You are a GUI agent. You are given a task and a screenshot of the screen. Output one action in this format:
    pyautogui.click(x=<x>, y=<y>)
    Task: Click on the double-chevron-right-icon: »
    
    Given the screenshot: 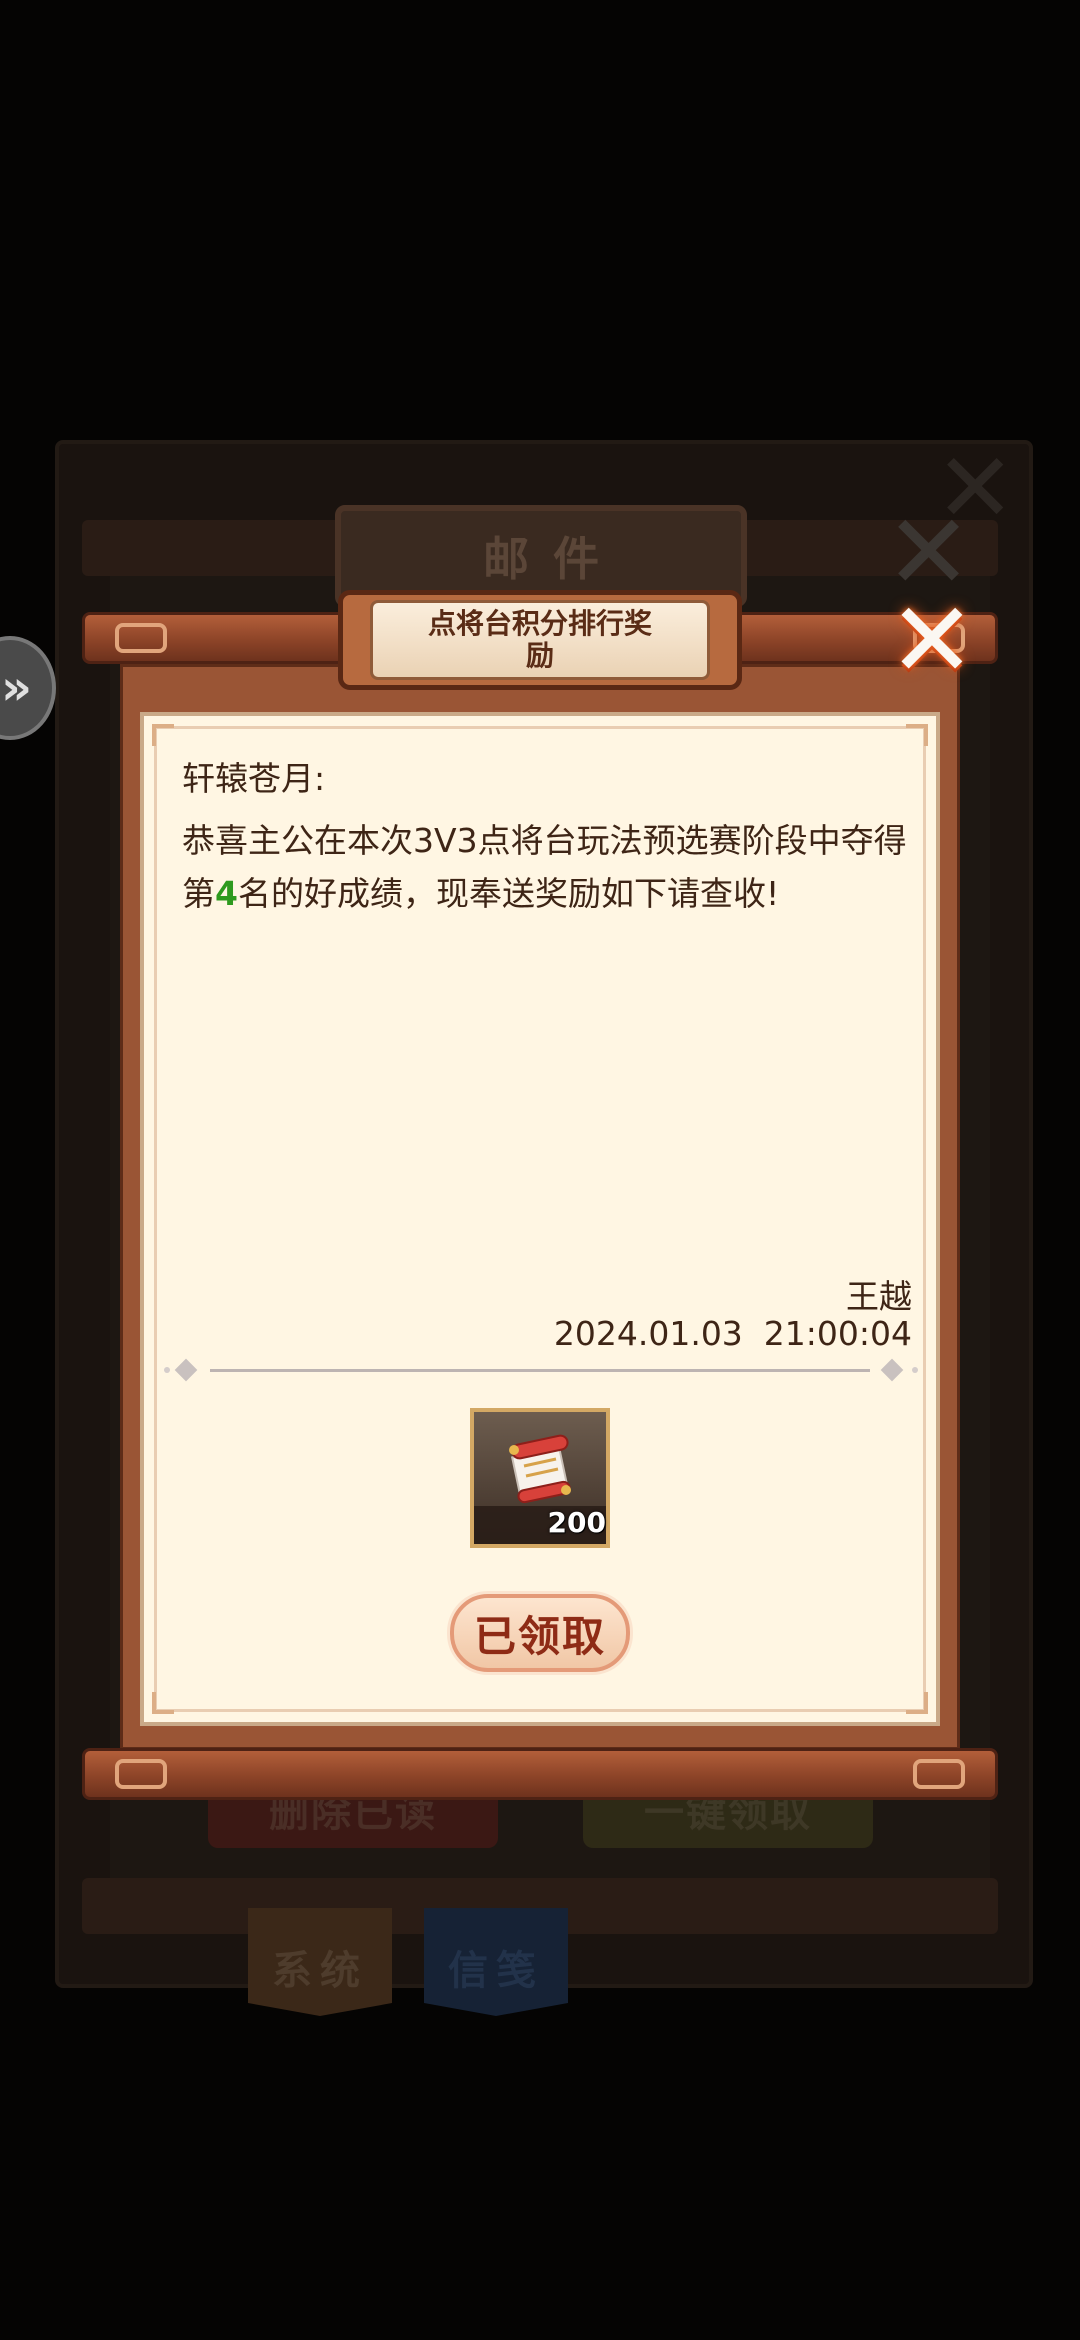 What is the action you would take?
    pyautogui.click(x=16, y=688)
    